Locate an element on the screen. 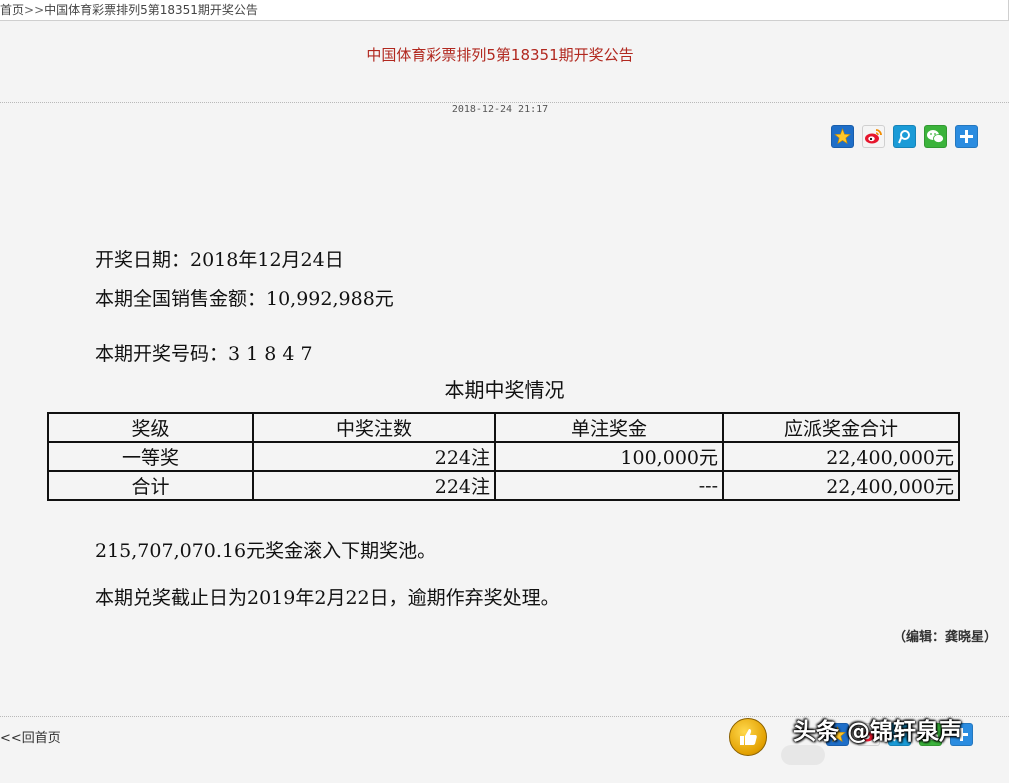  sales-amount: 本期全国销售金额：10,992,988元 is located at coordinates (244, 299).